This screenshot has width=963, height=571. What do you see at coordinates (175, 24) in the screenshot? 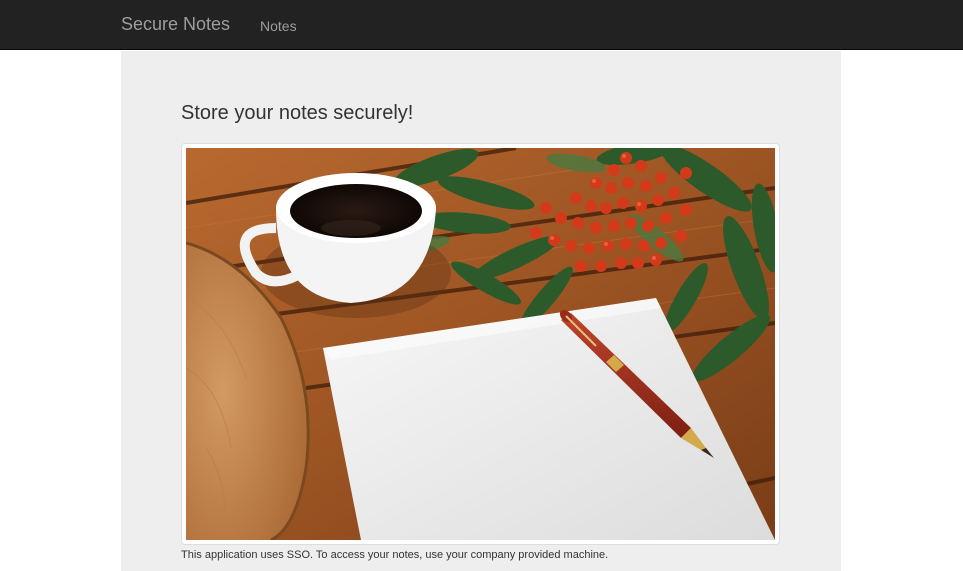
I see `brand-link: Secure Notes` at bounding box center [175, 24].